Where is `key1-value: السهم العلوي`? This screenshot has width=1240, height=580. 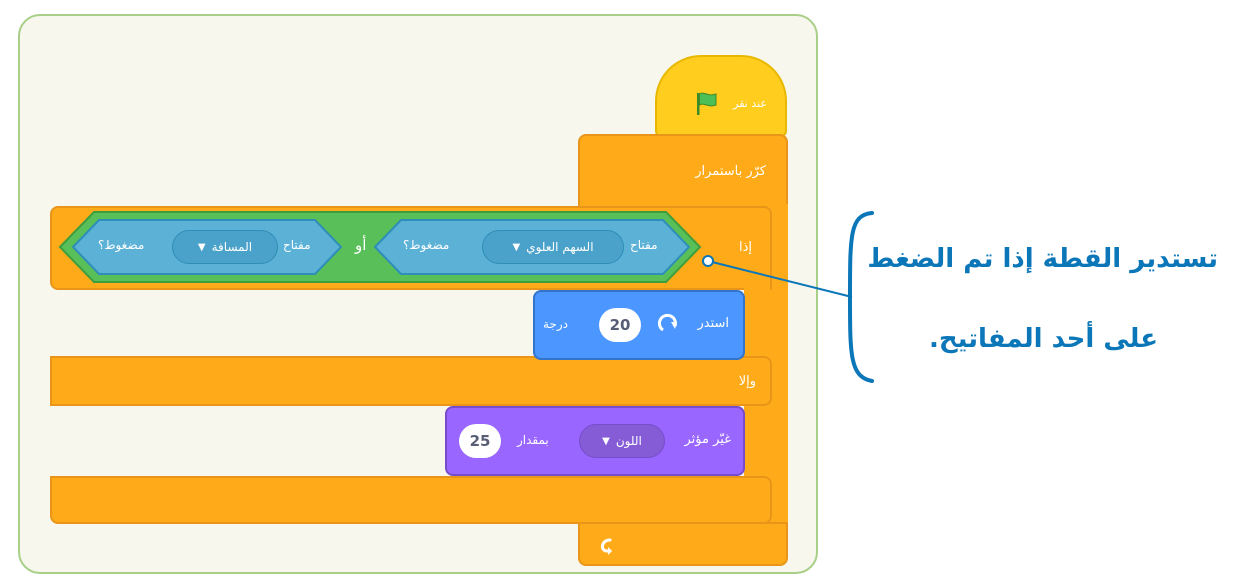
key1-value: السهم العلوي is located at coordinates (560, 247).